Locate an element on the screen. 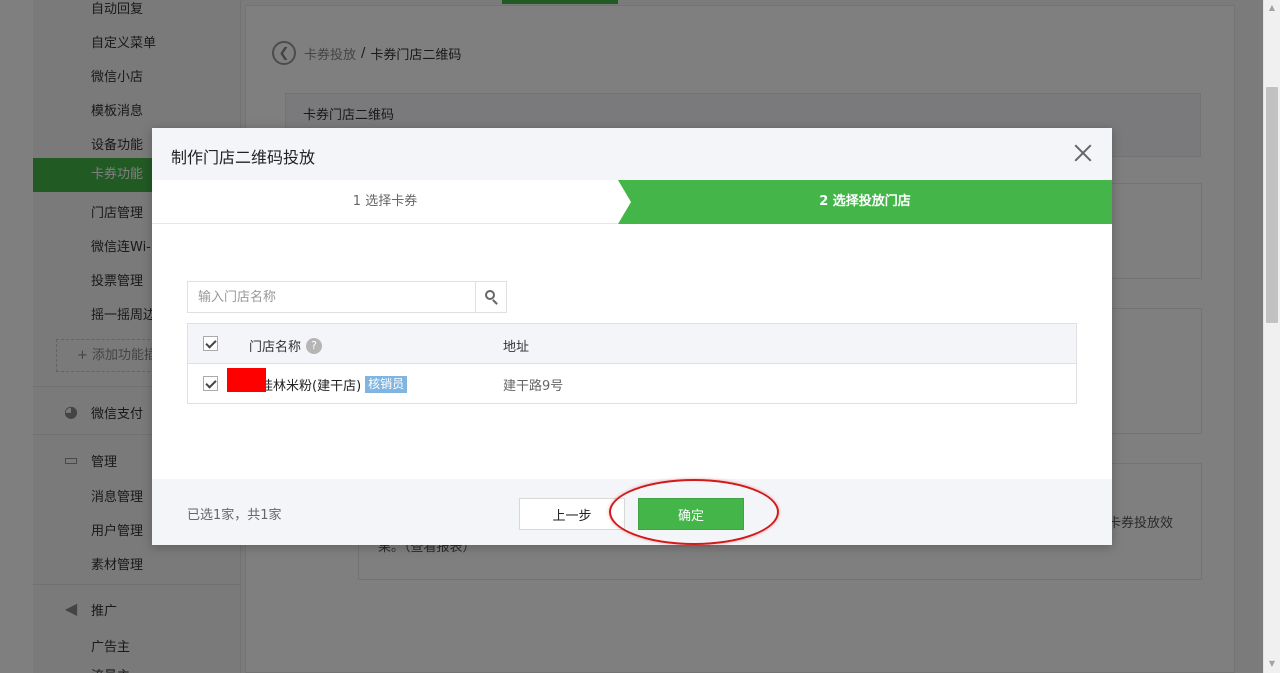  row-checkbox is located at coordinates (210, 383).